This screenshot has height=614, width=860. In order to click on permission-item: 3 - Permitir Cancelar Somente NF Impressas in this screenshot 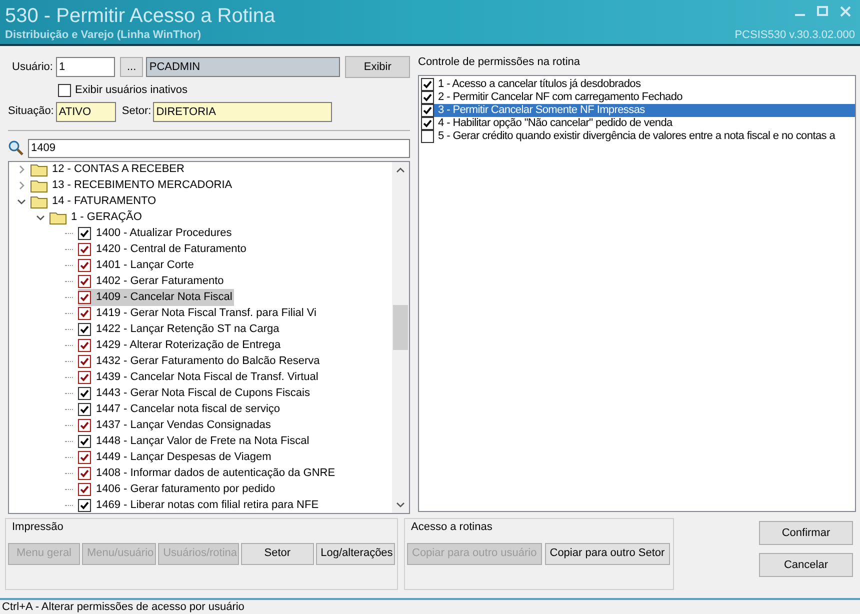, I will do `click(638, 110)`.